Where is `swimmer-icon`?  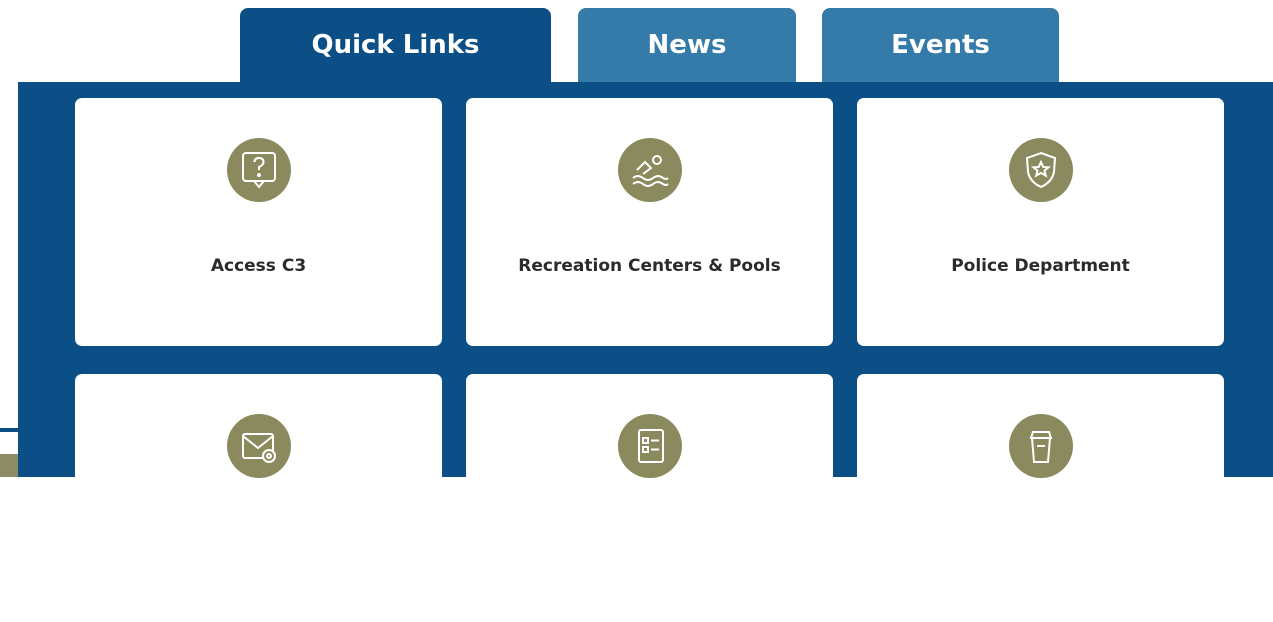
swimmer-icon is located at coordinates (649, 170).